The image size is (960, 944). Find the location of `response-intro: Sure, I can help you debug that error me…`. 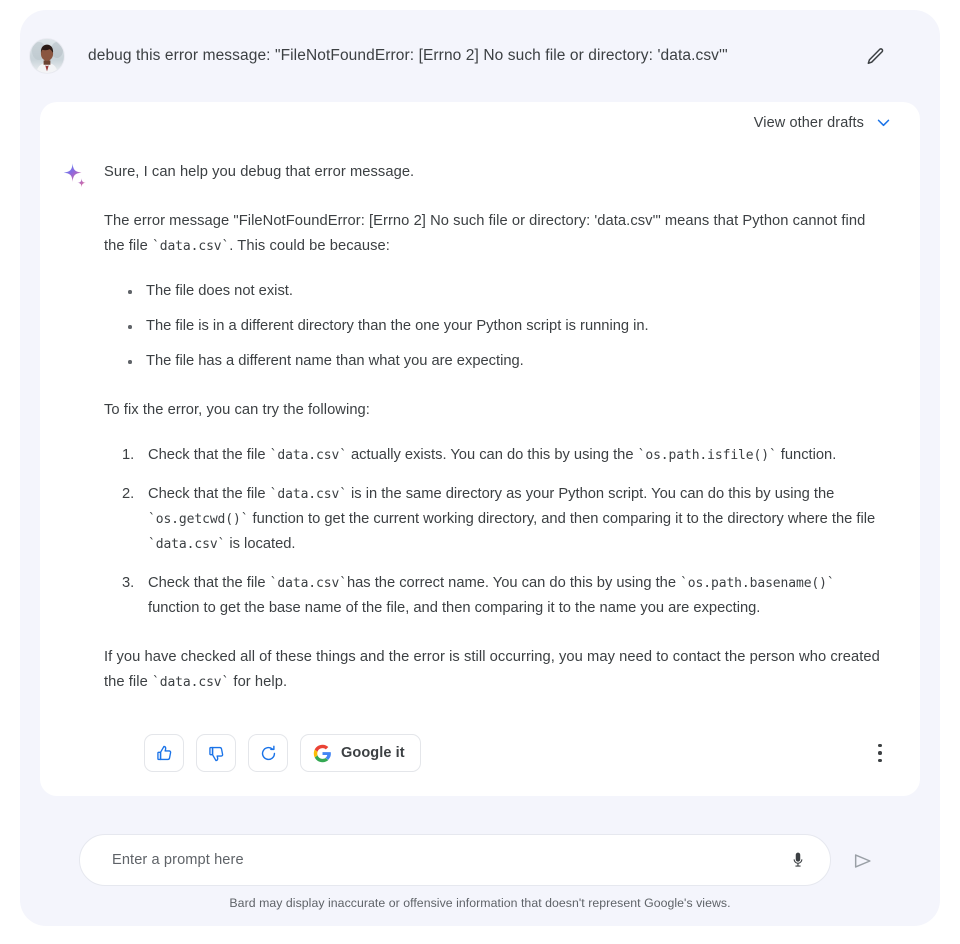

response-intro: Sure, I can help you debug that error me… is located at coordinates (259, 172).